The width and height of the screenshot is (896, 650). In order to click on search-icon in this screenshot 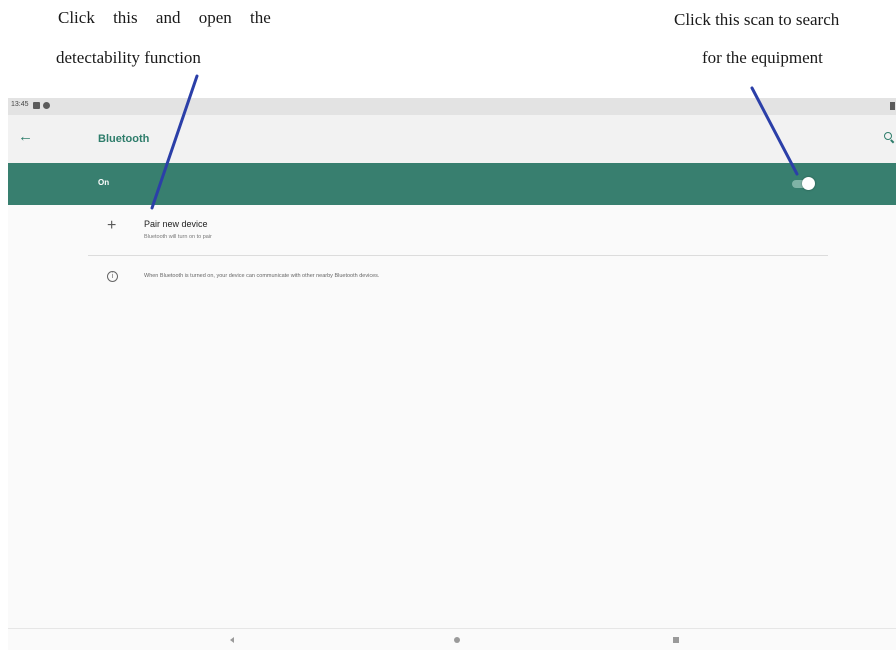, I will do `click(888, 136)`.